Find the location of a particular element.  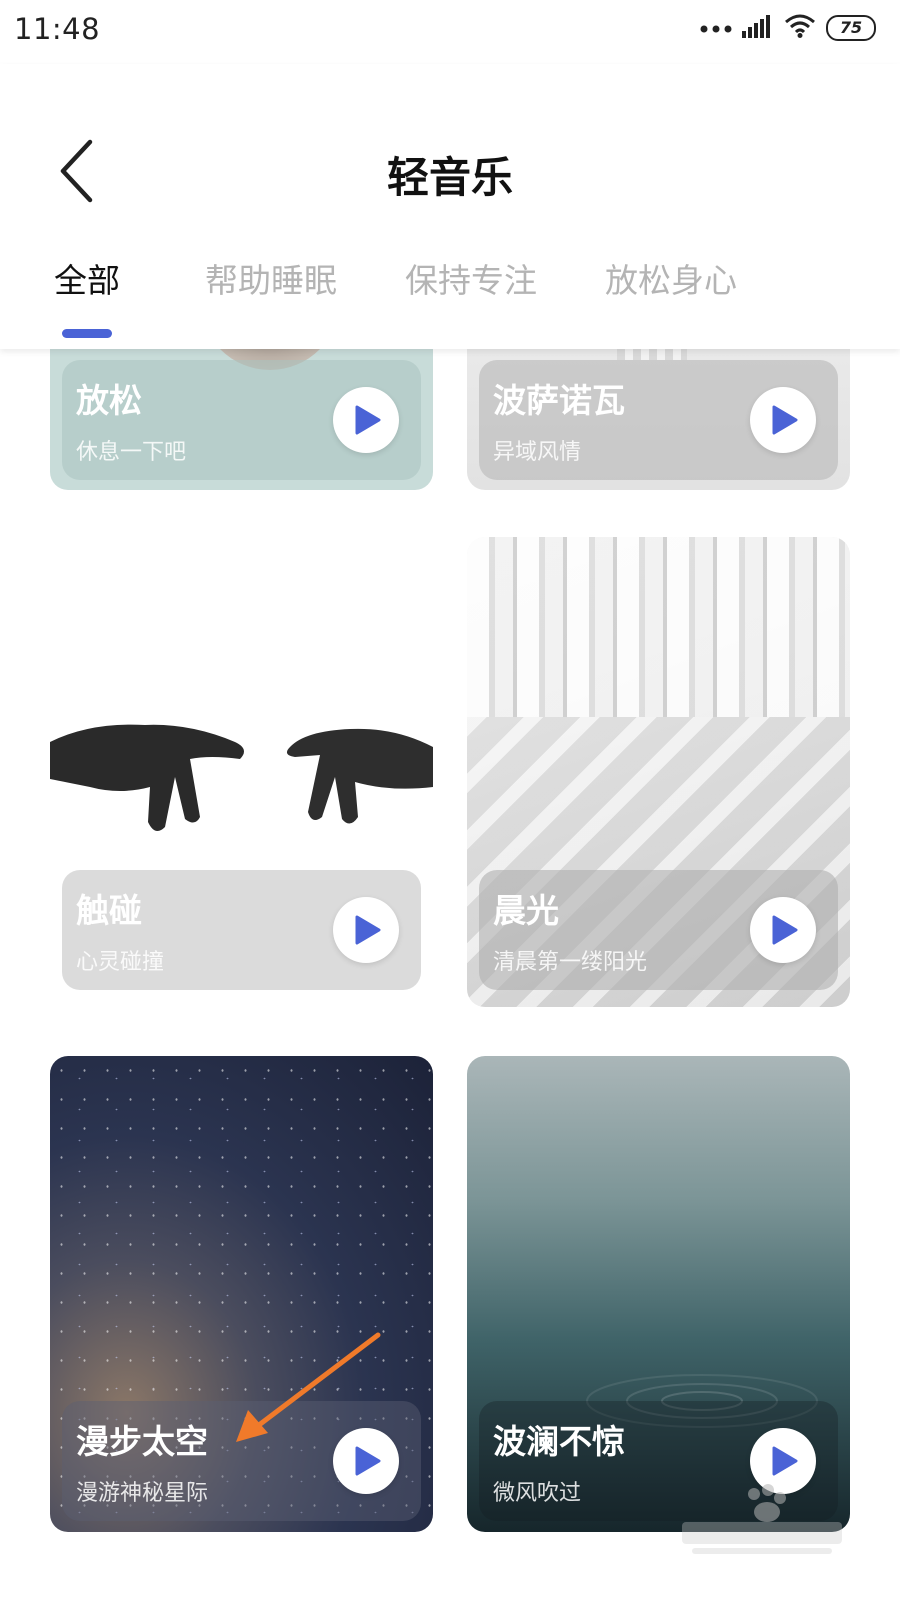

tab-all: 全部 is located at coordinates (87, 278).